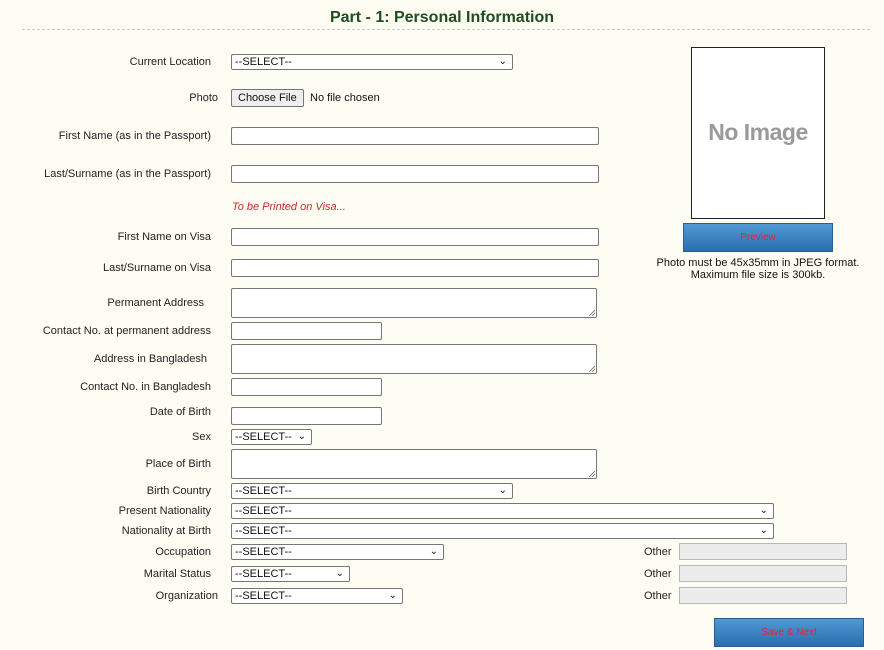 The height and width of the screenshot is (650, 884). What do you see at coordinates (415, 268) in the screenshot?
I see `last-name-visa-input` at bounding box center [415, 268].